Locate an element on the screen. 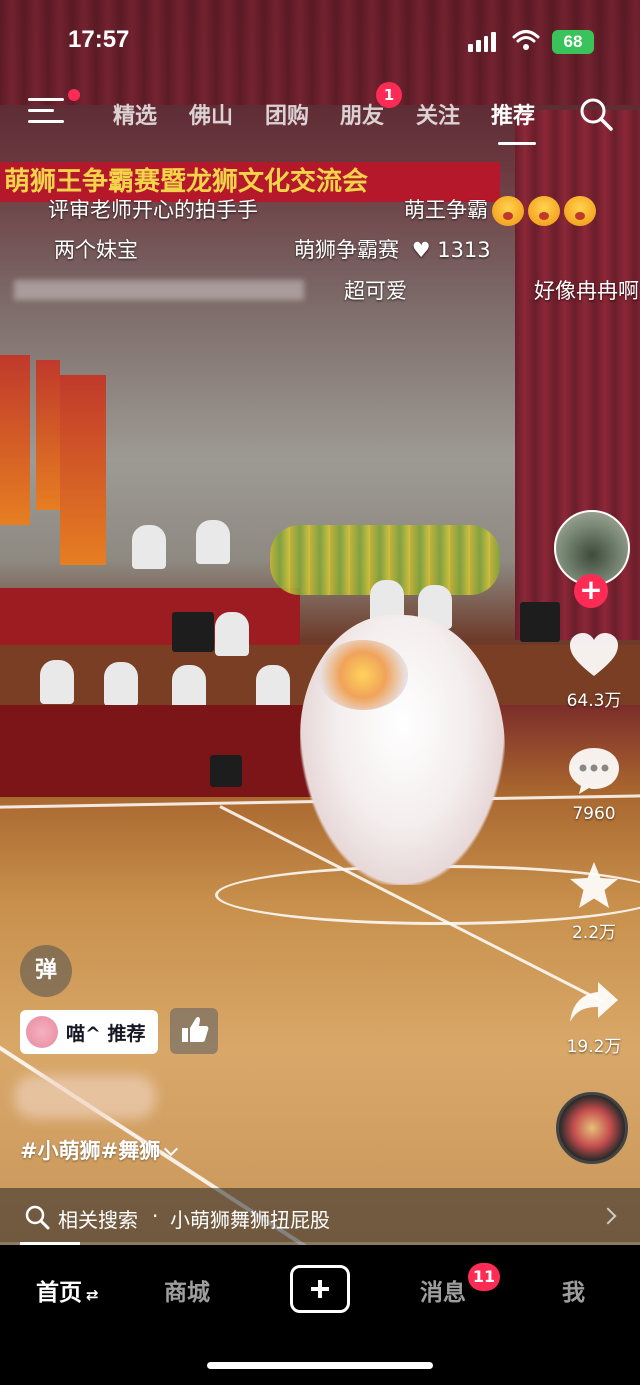 This screenshot has width=640, height=1385. danmaku-comment: 萌狮争霸赛 ♥ 1313 is located at coordinates (392, 249).